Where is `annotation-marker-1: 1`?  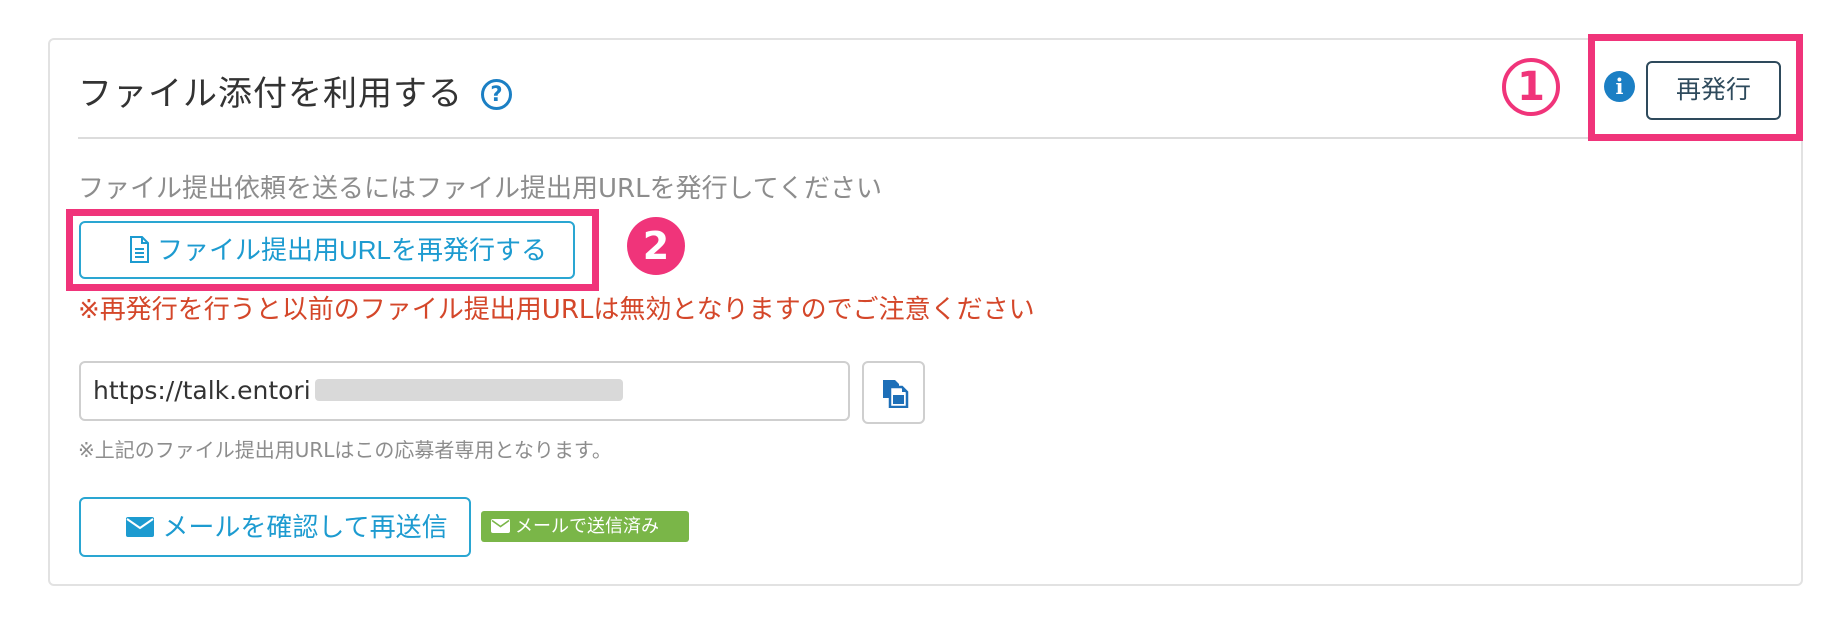 annotation-marker-1: 1 is located at coordinates (1531, 87).